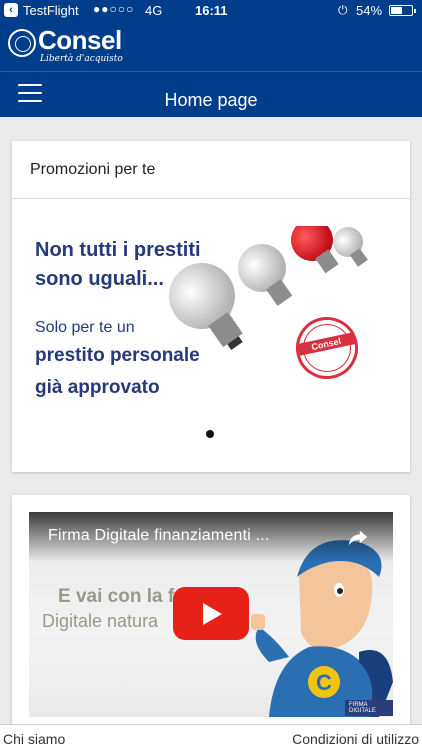 The height and width of the screenshot is (750, 422). I want to click on logo-wordmark: Consel, so click(80, 40).